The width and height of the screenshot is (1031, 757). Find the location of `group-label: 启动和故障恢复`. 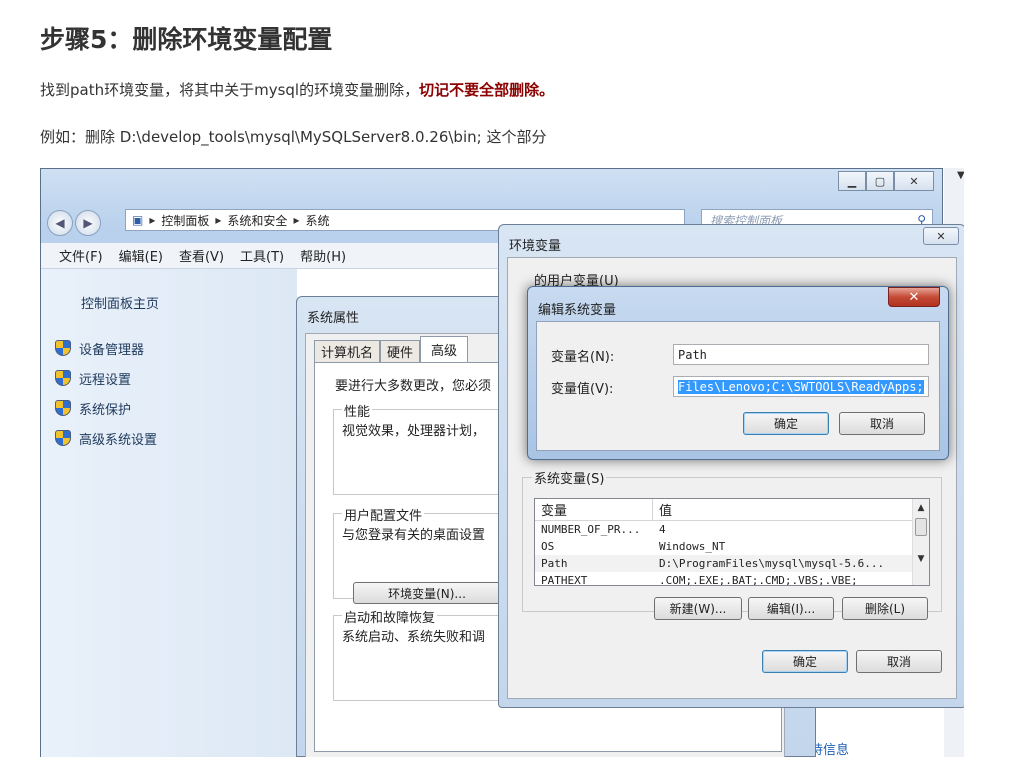

group-label: 启动和故障恢复 is located at coordinates (390, 616).